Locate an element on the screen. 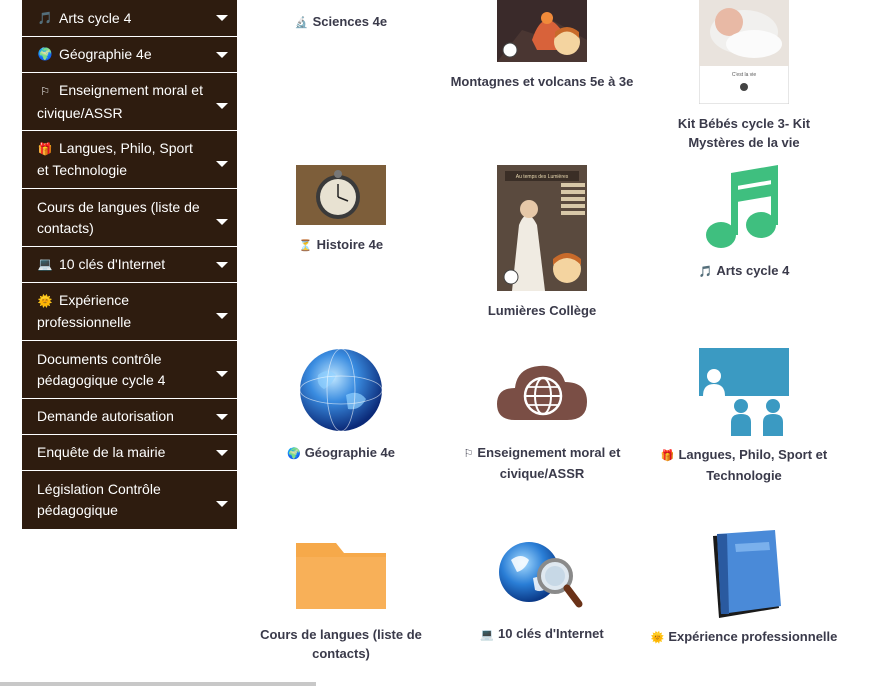 Image resolution: width=870 pixels, height=686 pixels. baby-thumbnail: C'est la vie is located at coordinates (744, 52).